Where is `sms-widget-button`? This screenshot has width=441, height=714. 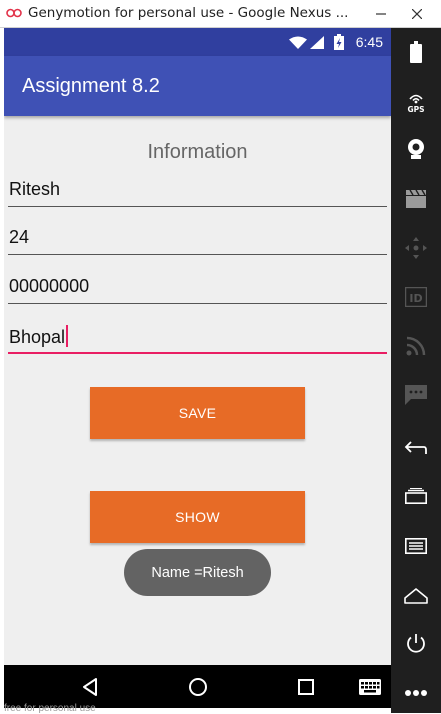
sms-widget-button is located at coordinates (416, 395).